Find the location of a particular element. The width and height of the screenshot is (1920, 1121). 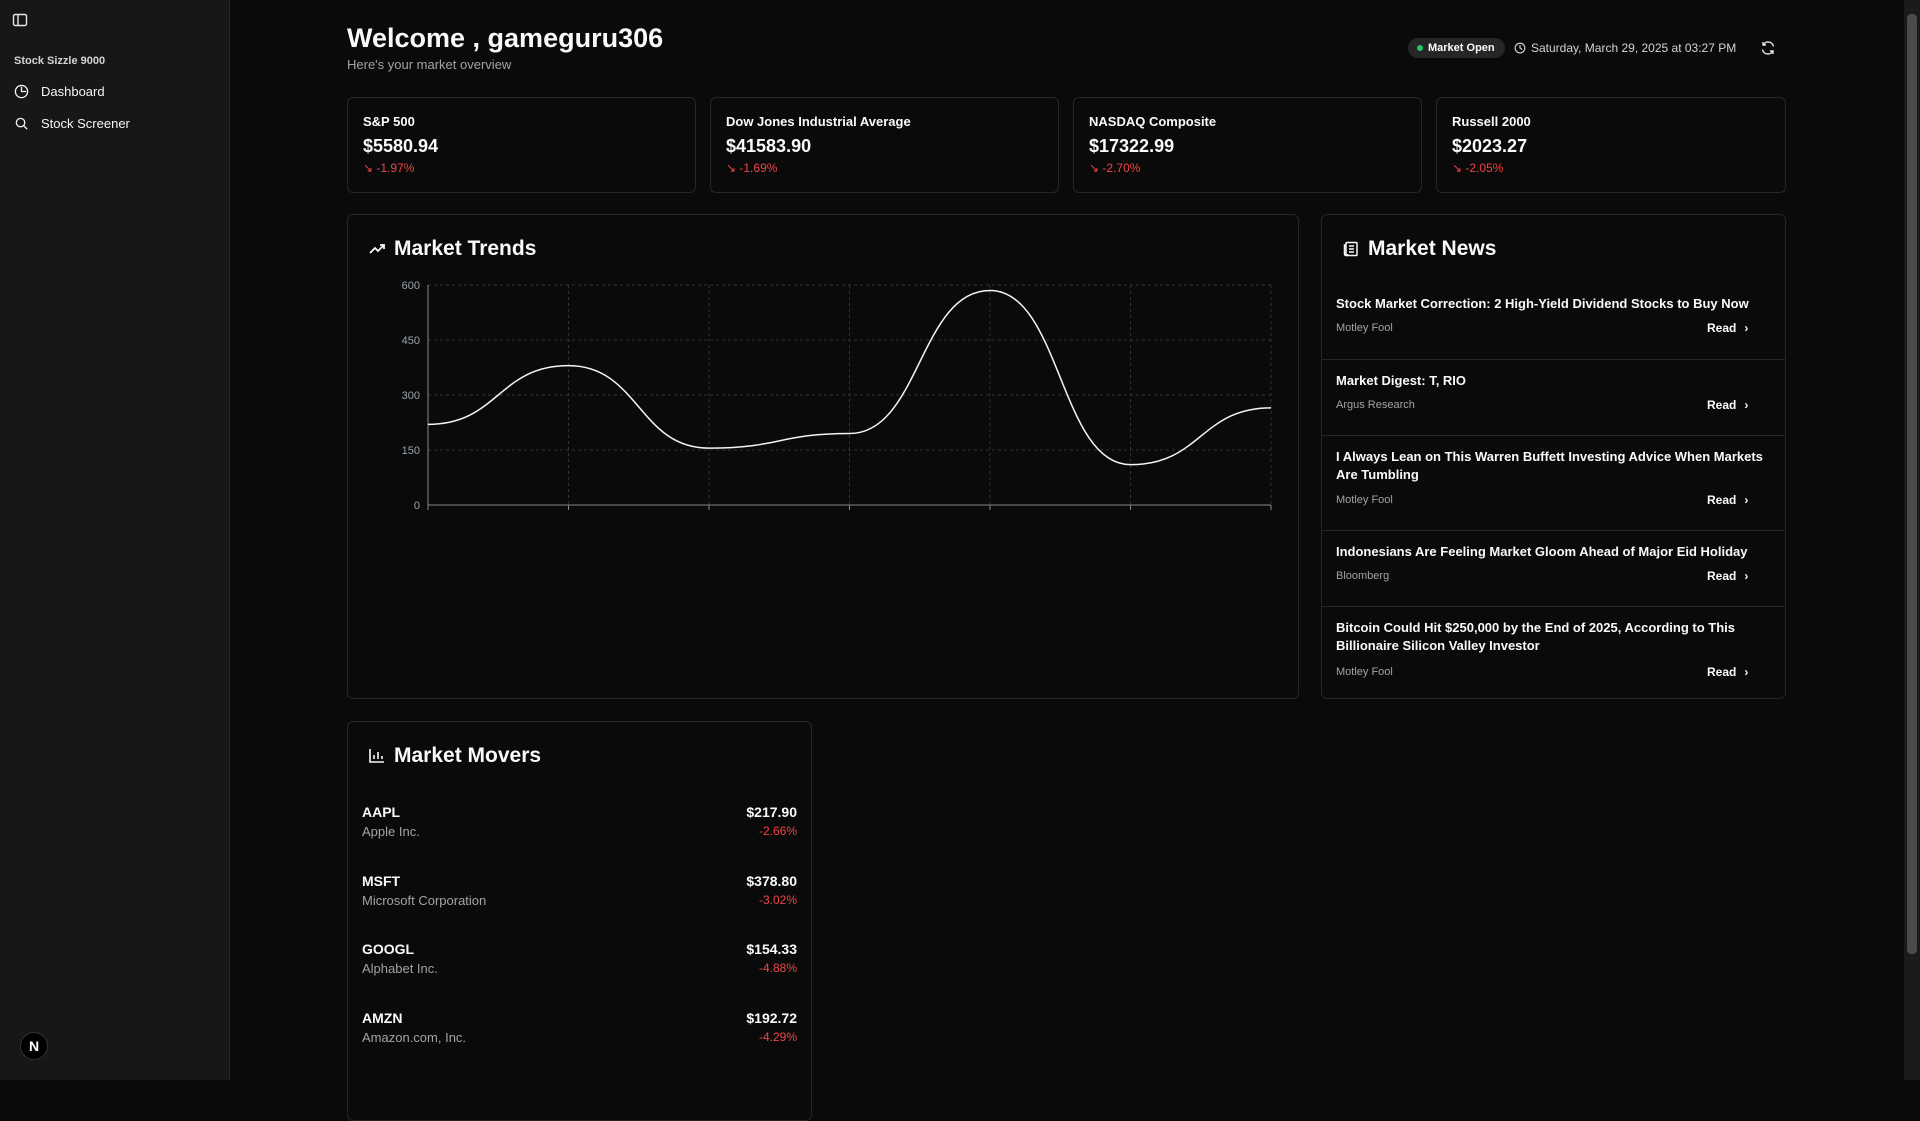

mover-price: $217.90 is located at coordinates (771, 812).